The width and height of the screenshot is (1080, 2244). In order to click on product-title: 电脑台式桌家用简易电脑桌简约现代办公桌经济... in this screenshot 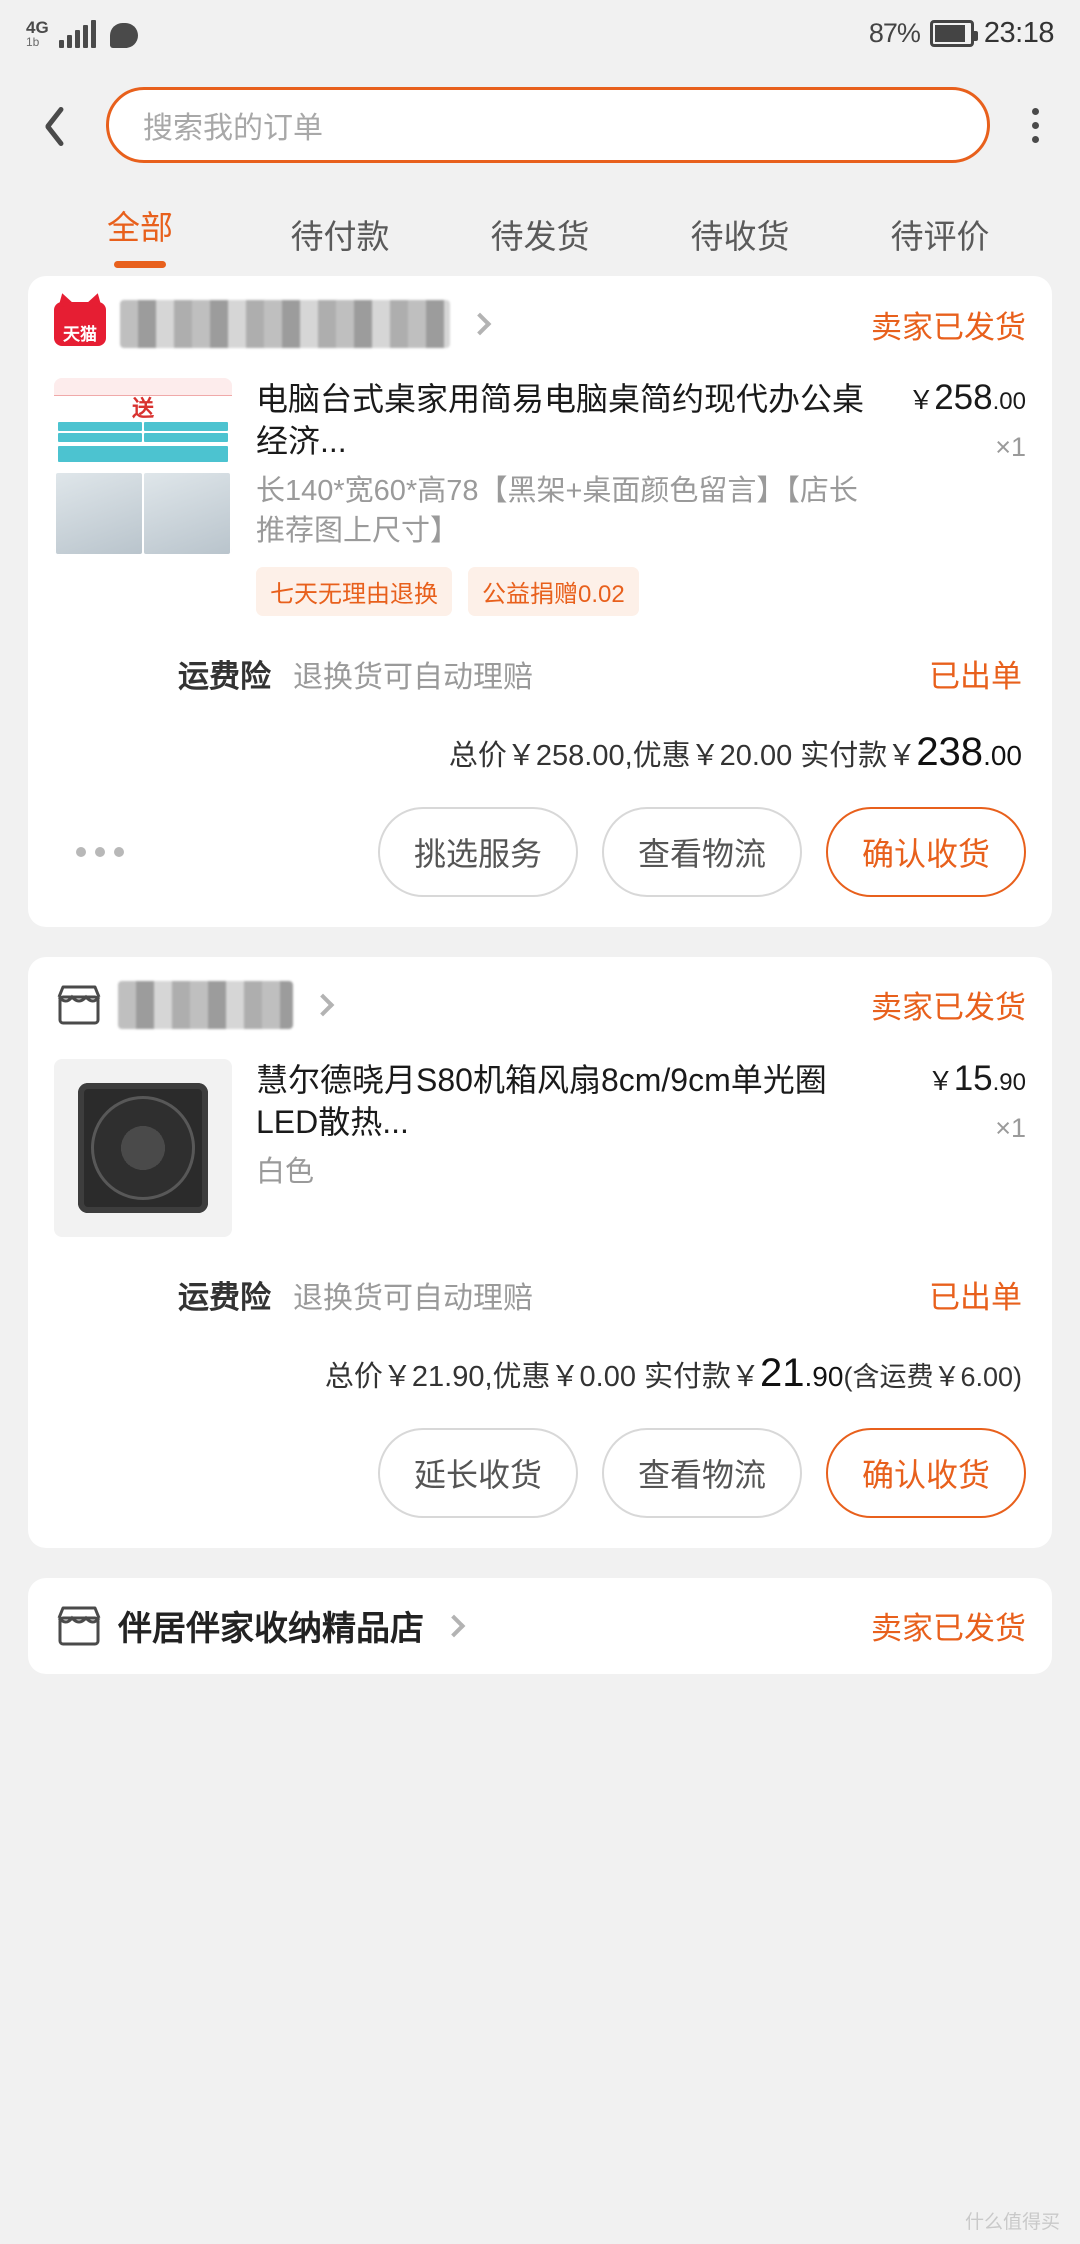, I will do `click(560, 420)`.